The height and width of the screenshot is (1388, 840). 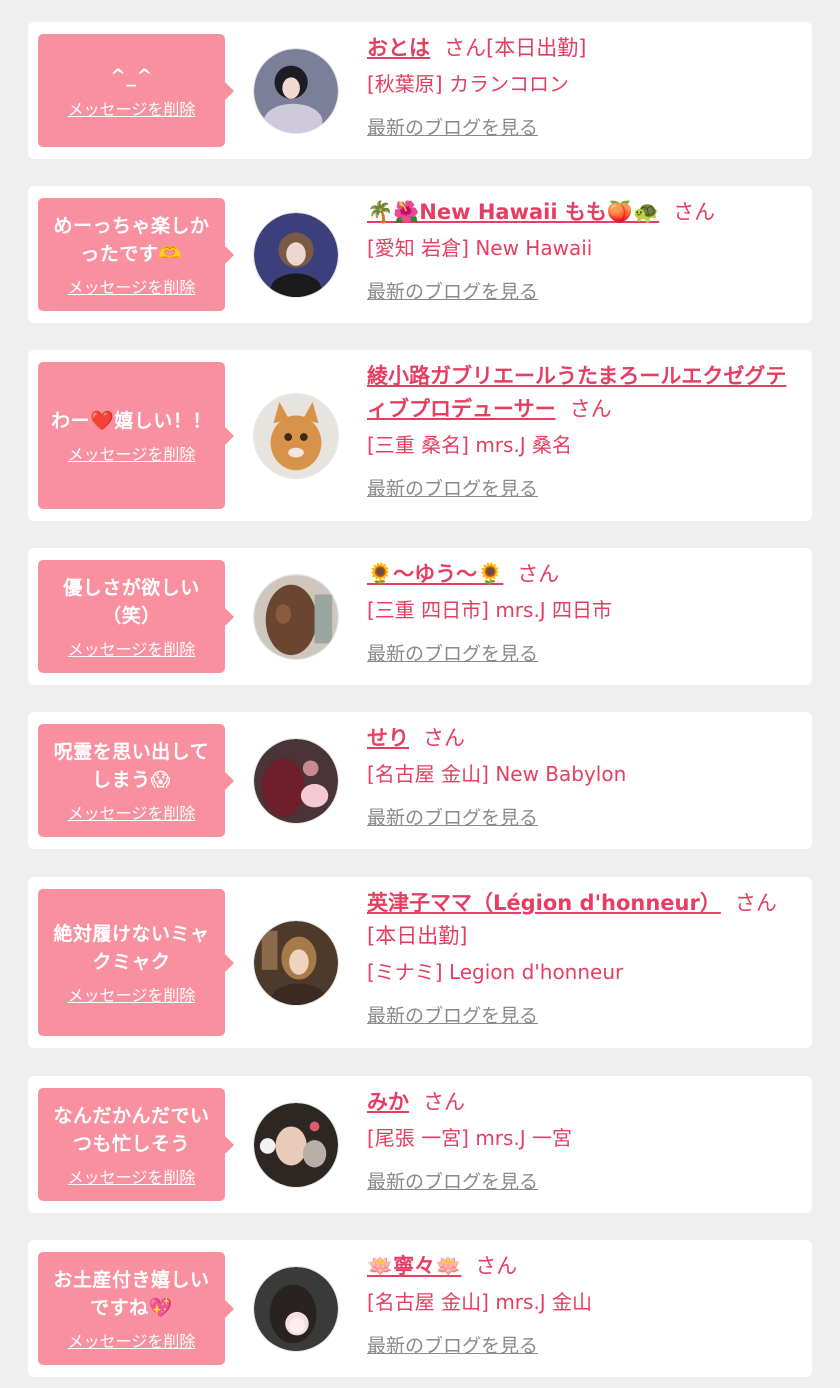 I want to click on message-text: 呪霊を思い出してしまう😱, so click(x=131, y=765).